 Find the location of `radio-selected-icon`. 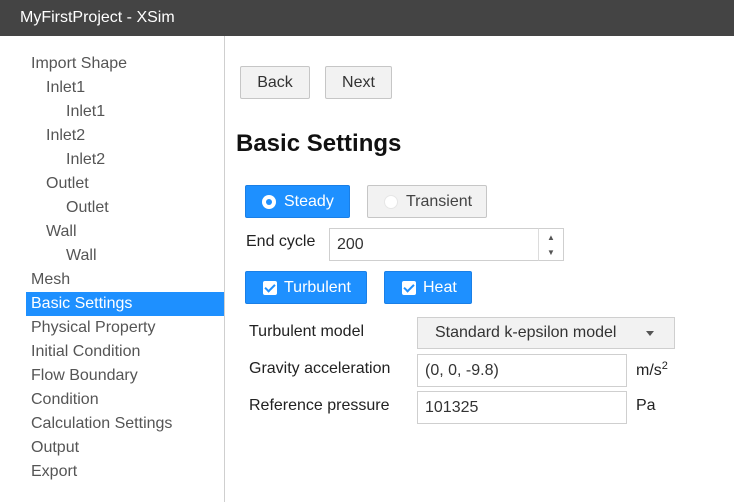

radio-selected-icon is located at coordinates (269, 201).